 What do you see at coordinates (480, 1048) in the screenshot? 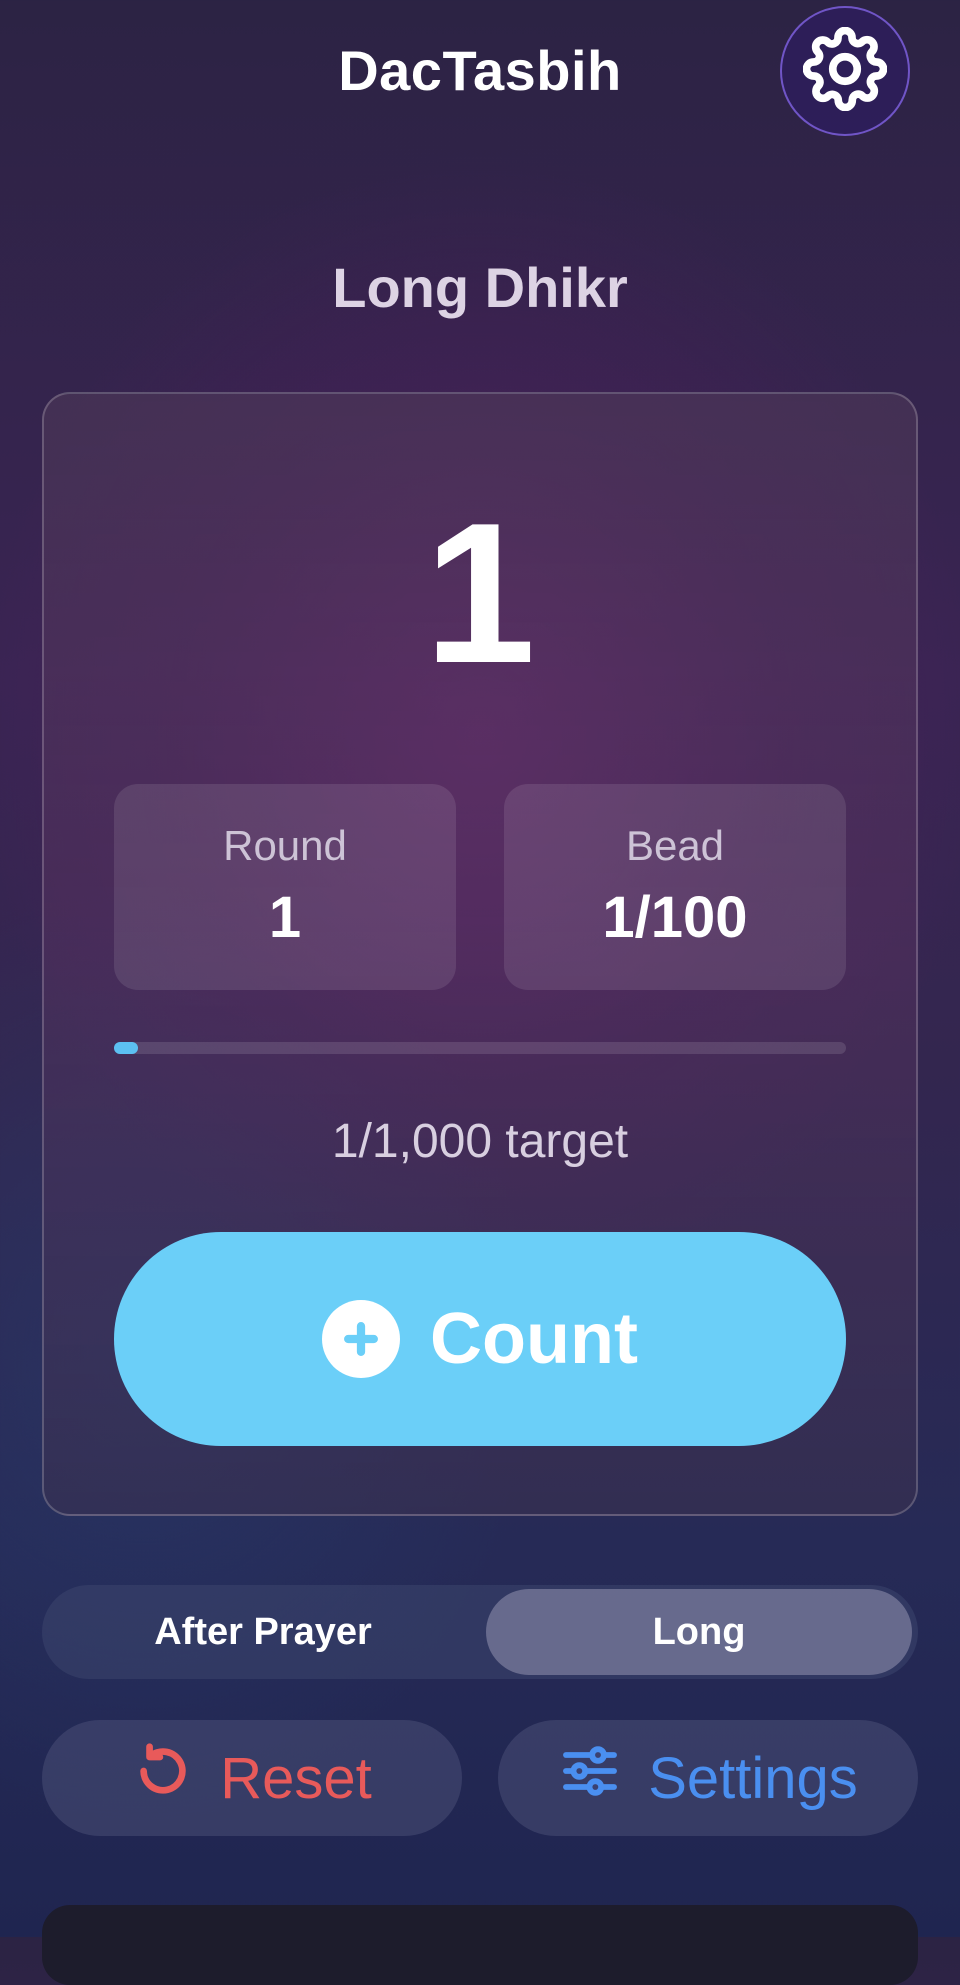
I see `progress-bar` at bounding box center [480, 1048].